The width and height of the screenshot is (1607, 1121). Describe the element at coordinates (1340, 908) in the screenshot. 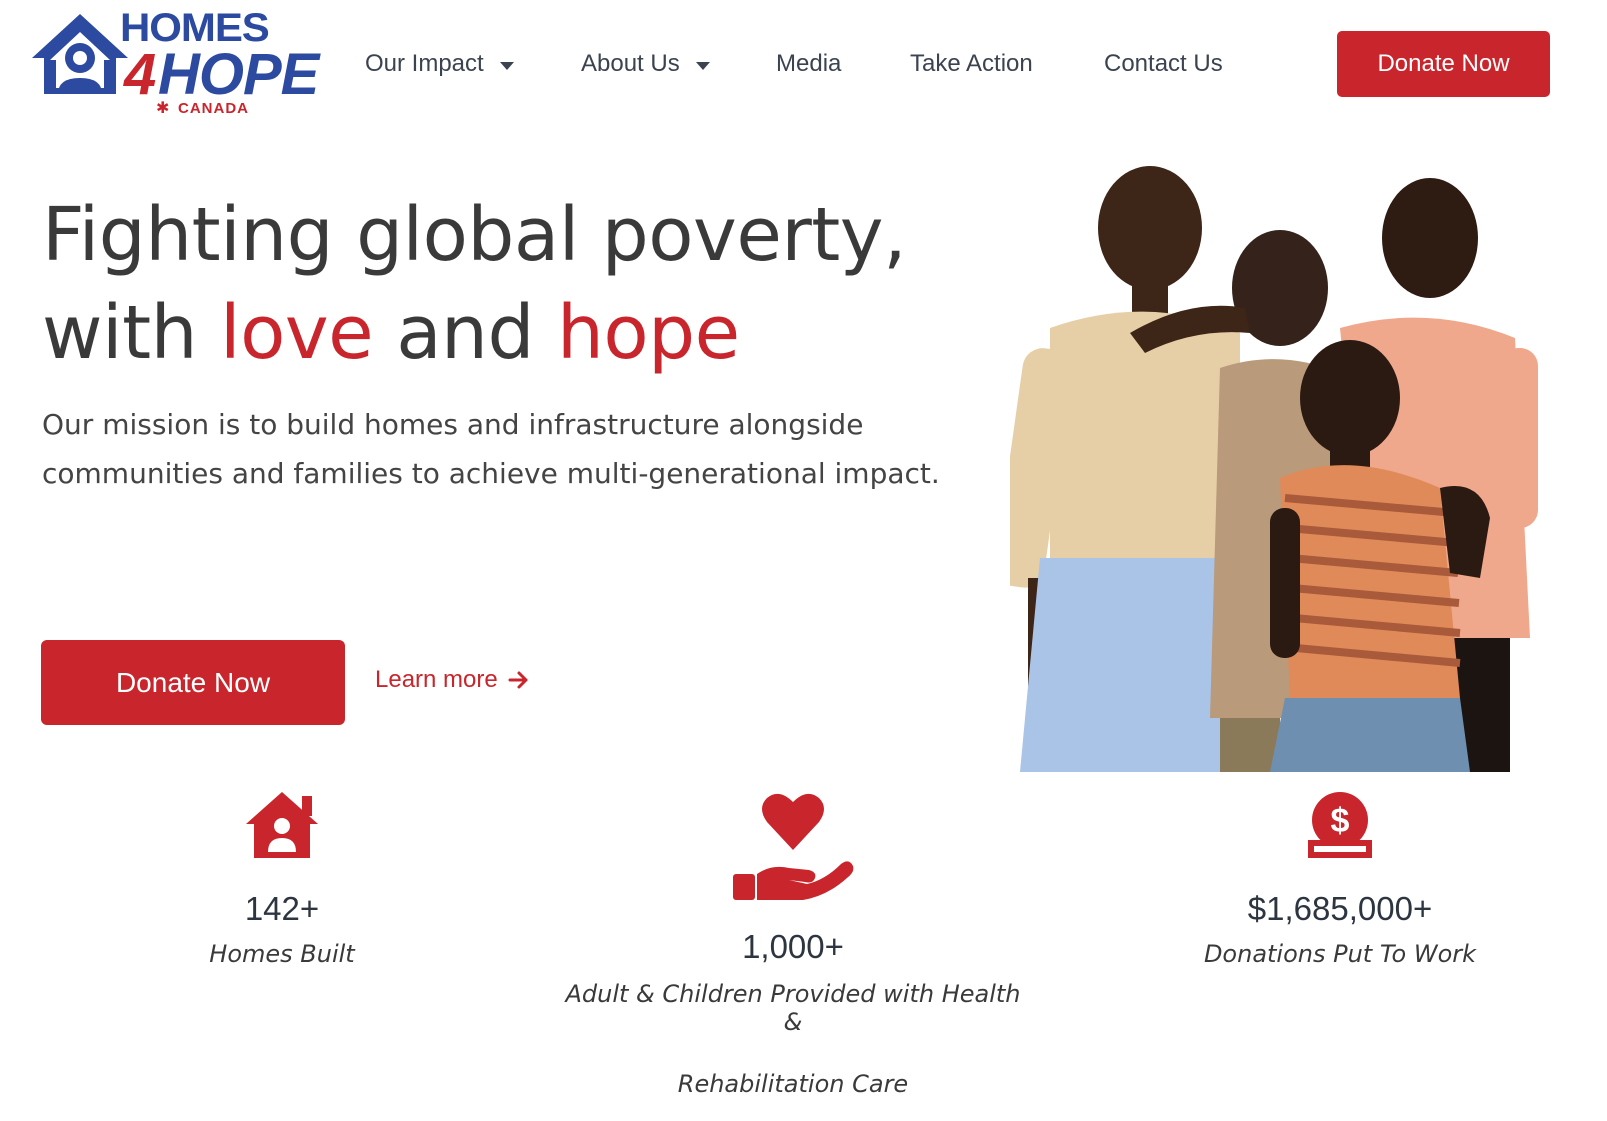

I see `stat-value: $1,685,000+` at that location.